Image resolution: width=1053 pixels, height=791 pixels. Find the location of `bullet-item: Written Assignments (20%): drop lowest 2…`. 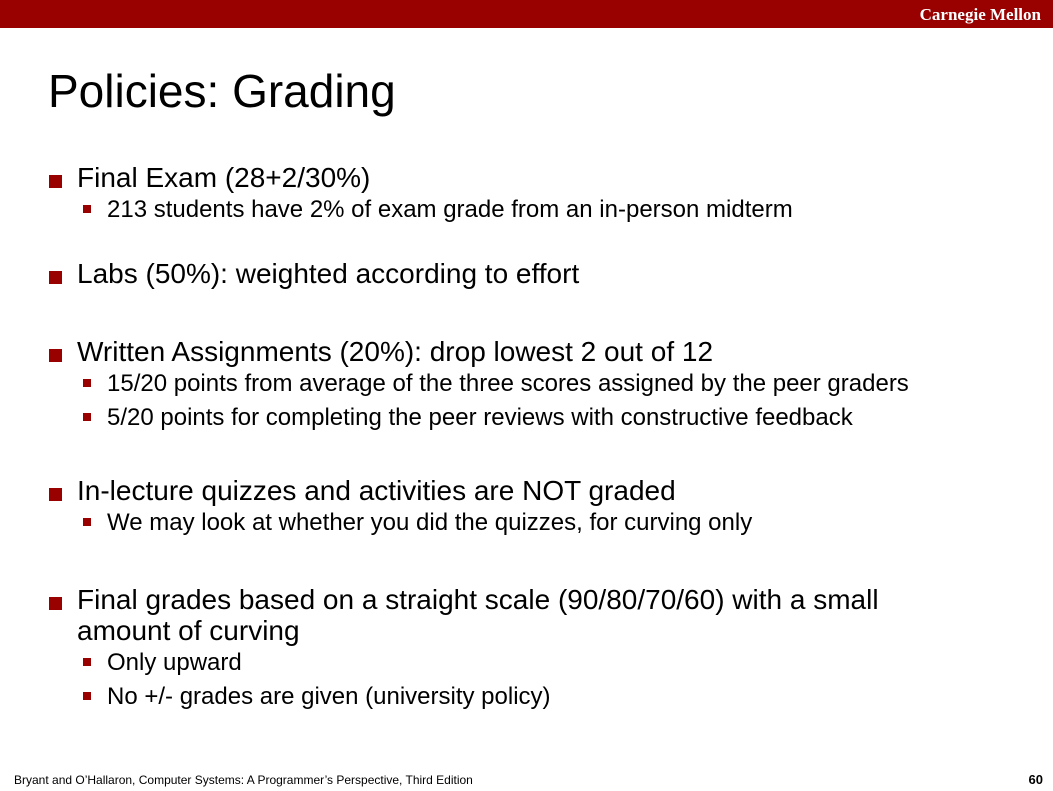

bullet-item: Written Assignments (20%): drop lowest 2… is located at coordinates (528, 351).